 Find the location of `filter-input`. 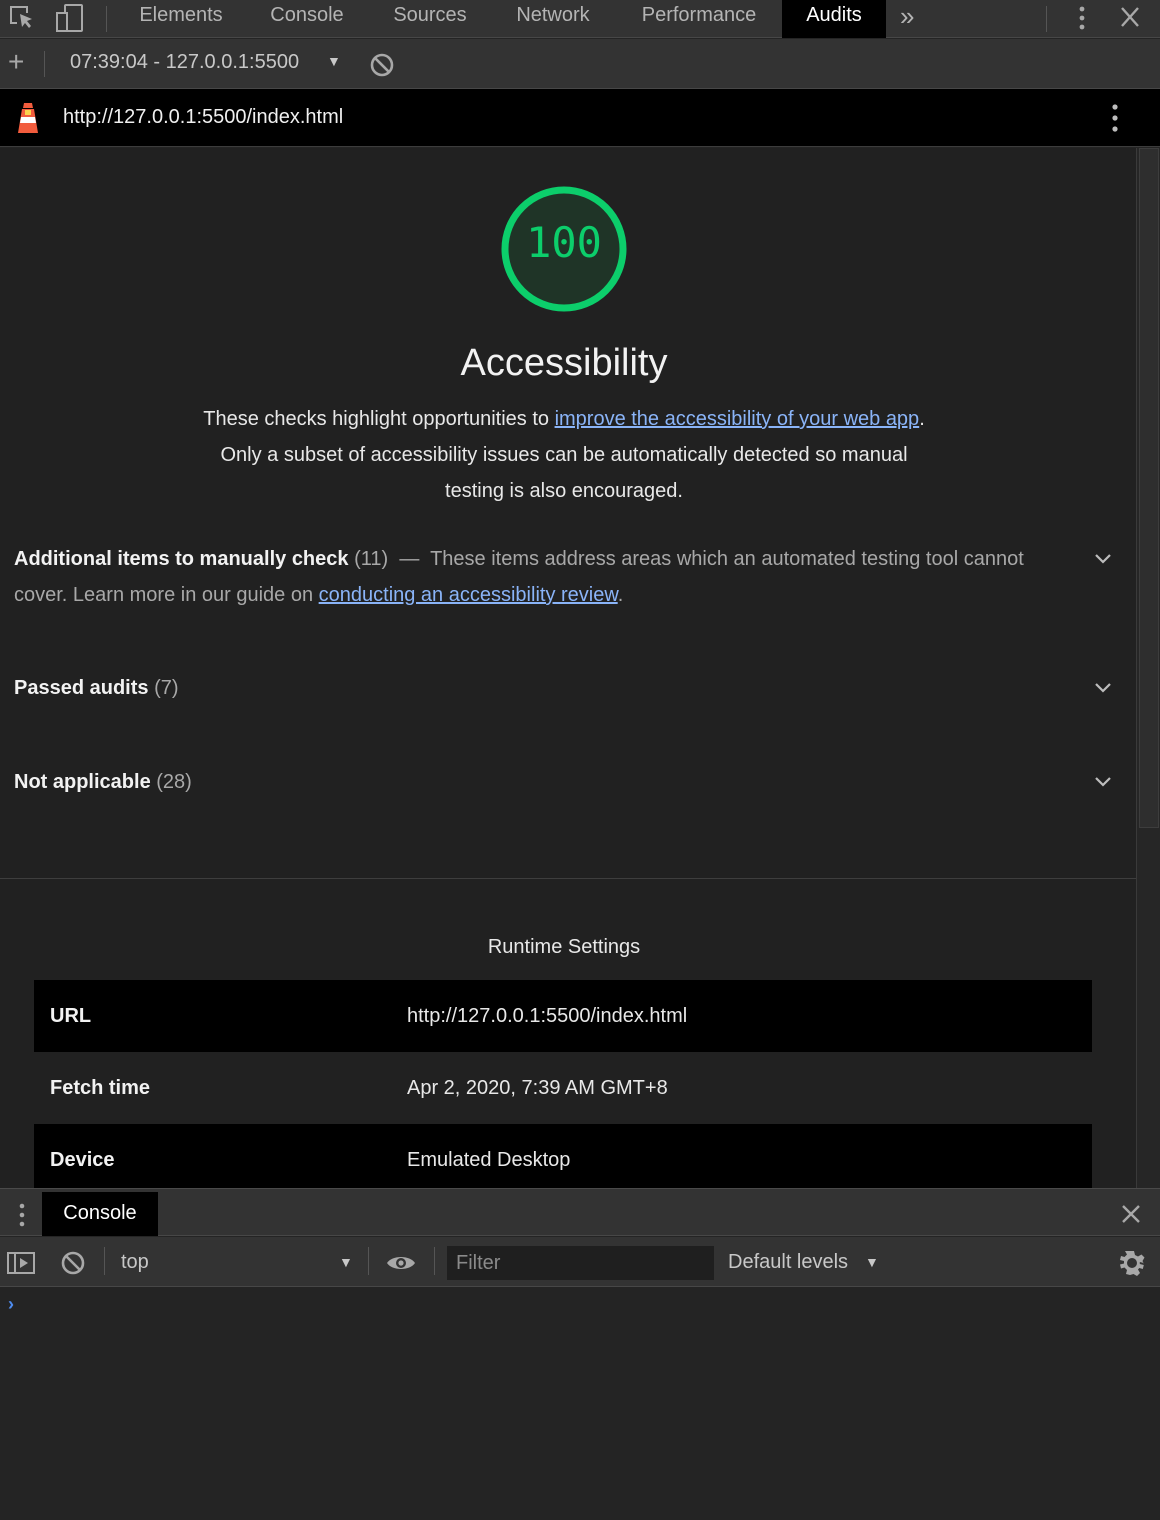

filter-input is located at coordinates (580, 1263).